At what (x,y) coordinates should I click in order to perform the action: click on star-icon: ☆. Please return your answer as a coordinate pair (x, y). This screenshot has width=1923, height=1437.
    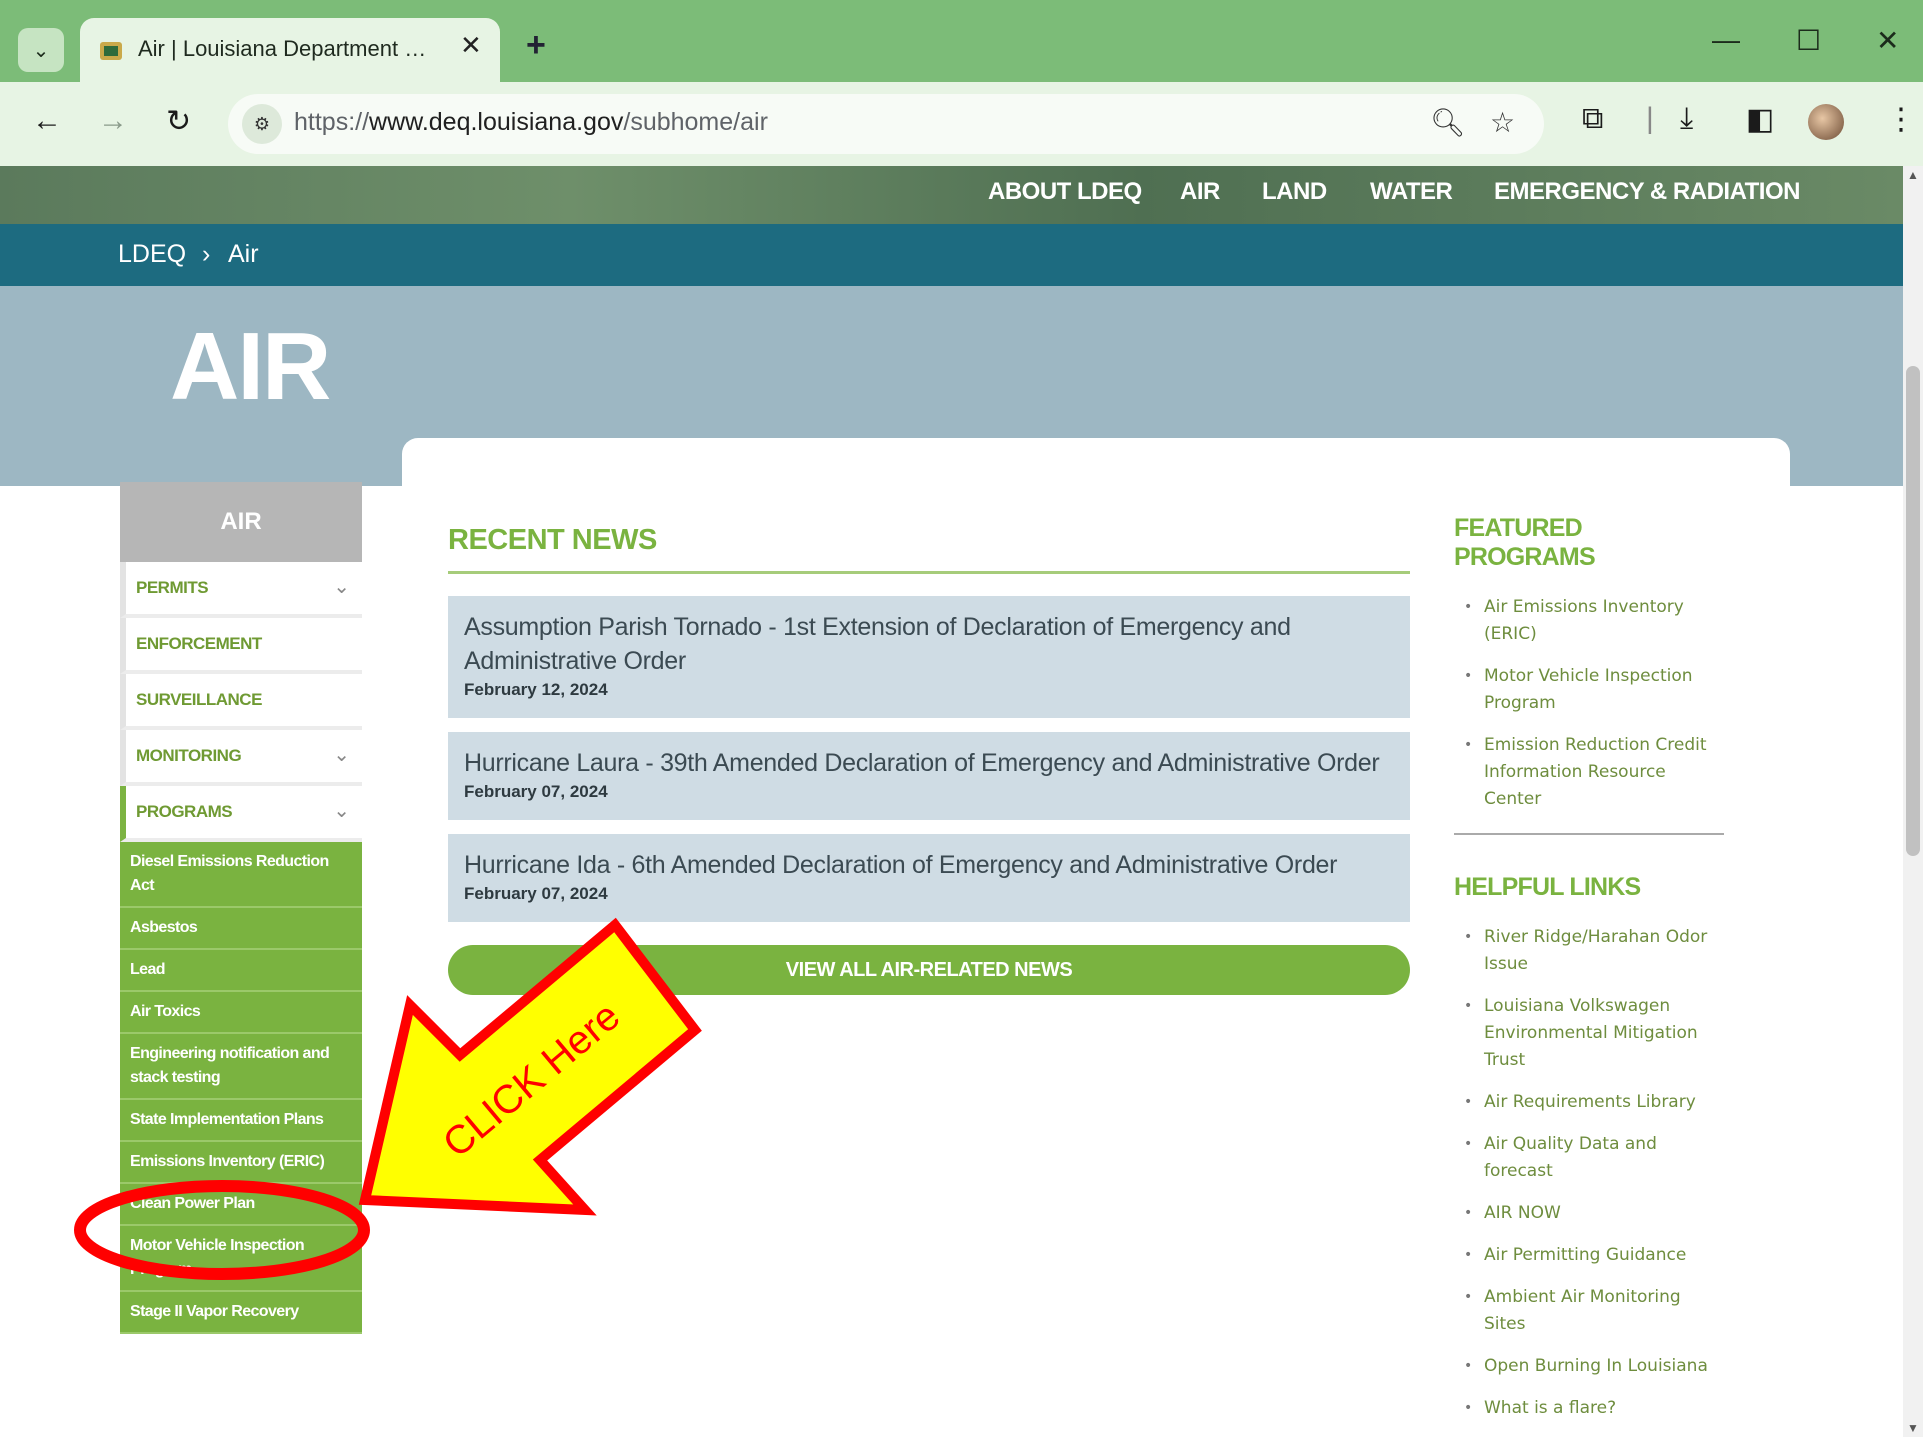
    Looking at the image, I should click on (1502, 122).